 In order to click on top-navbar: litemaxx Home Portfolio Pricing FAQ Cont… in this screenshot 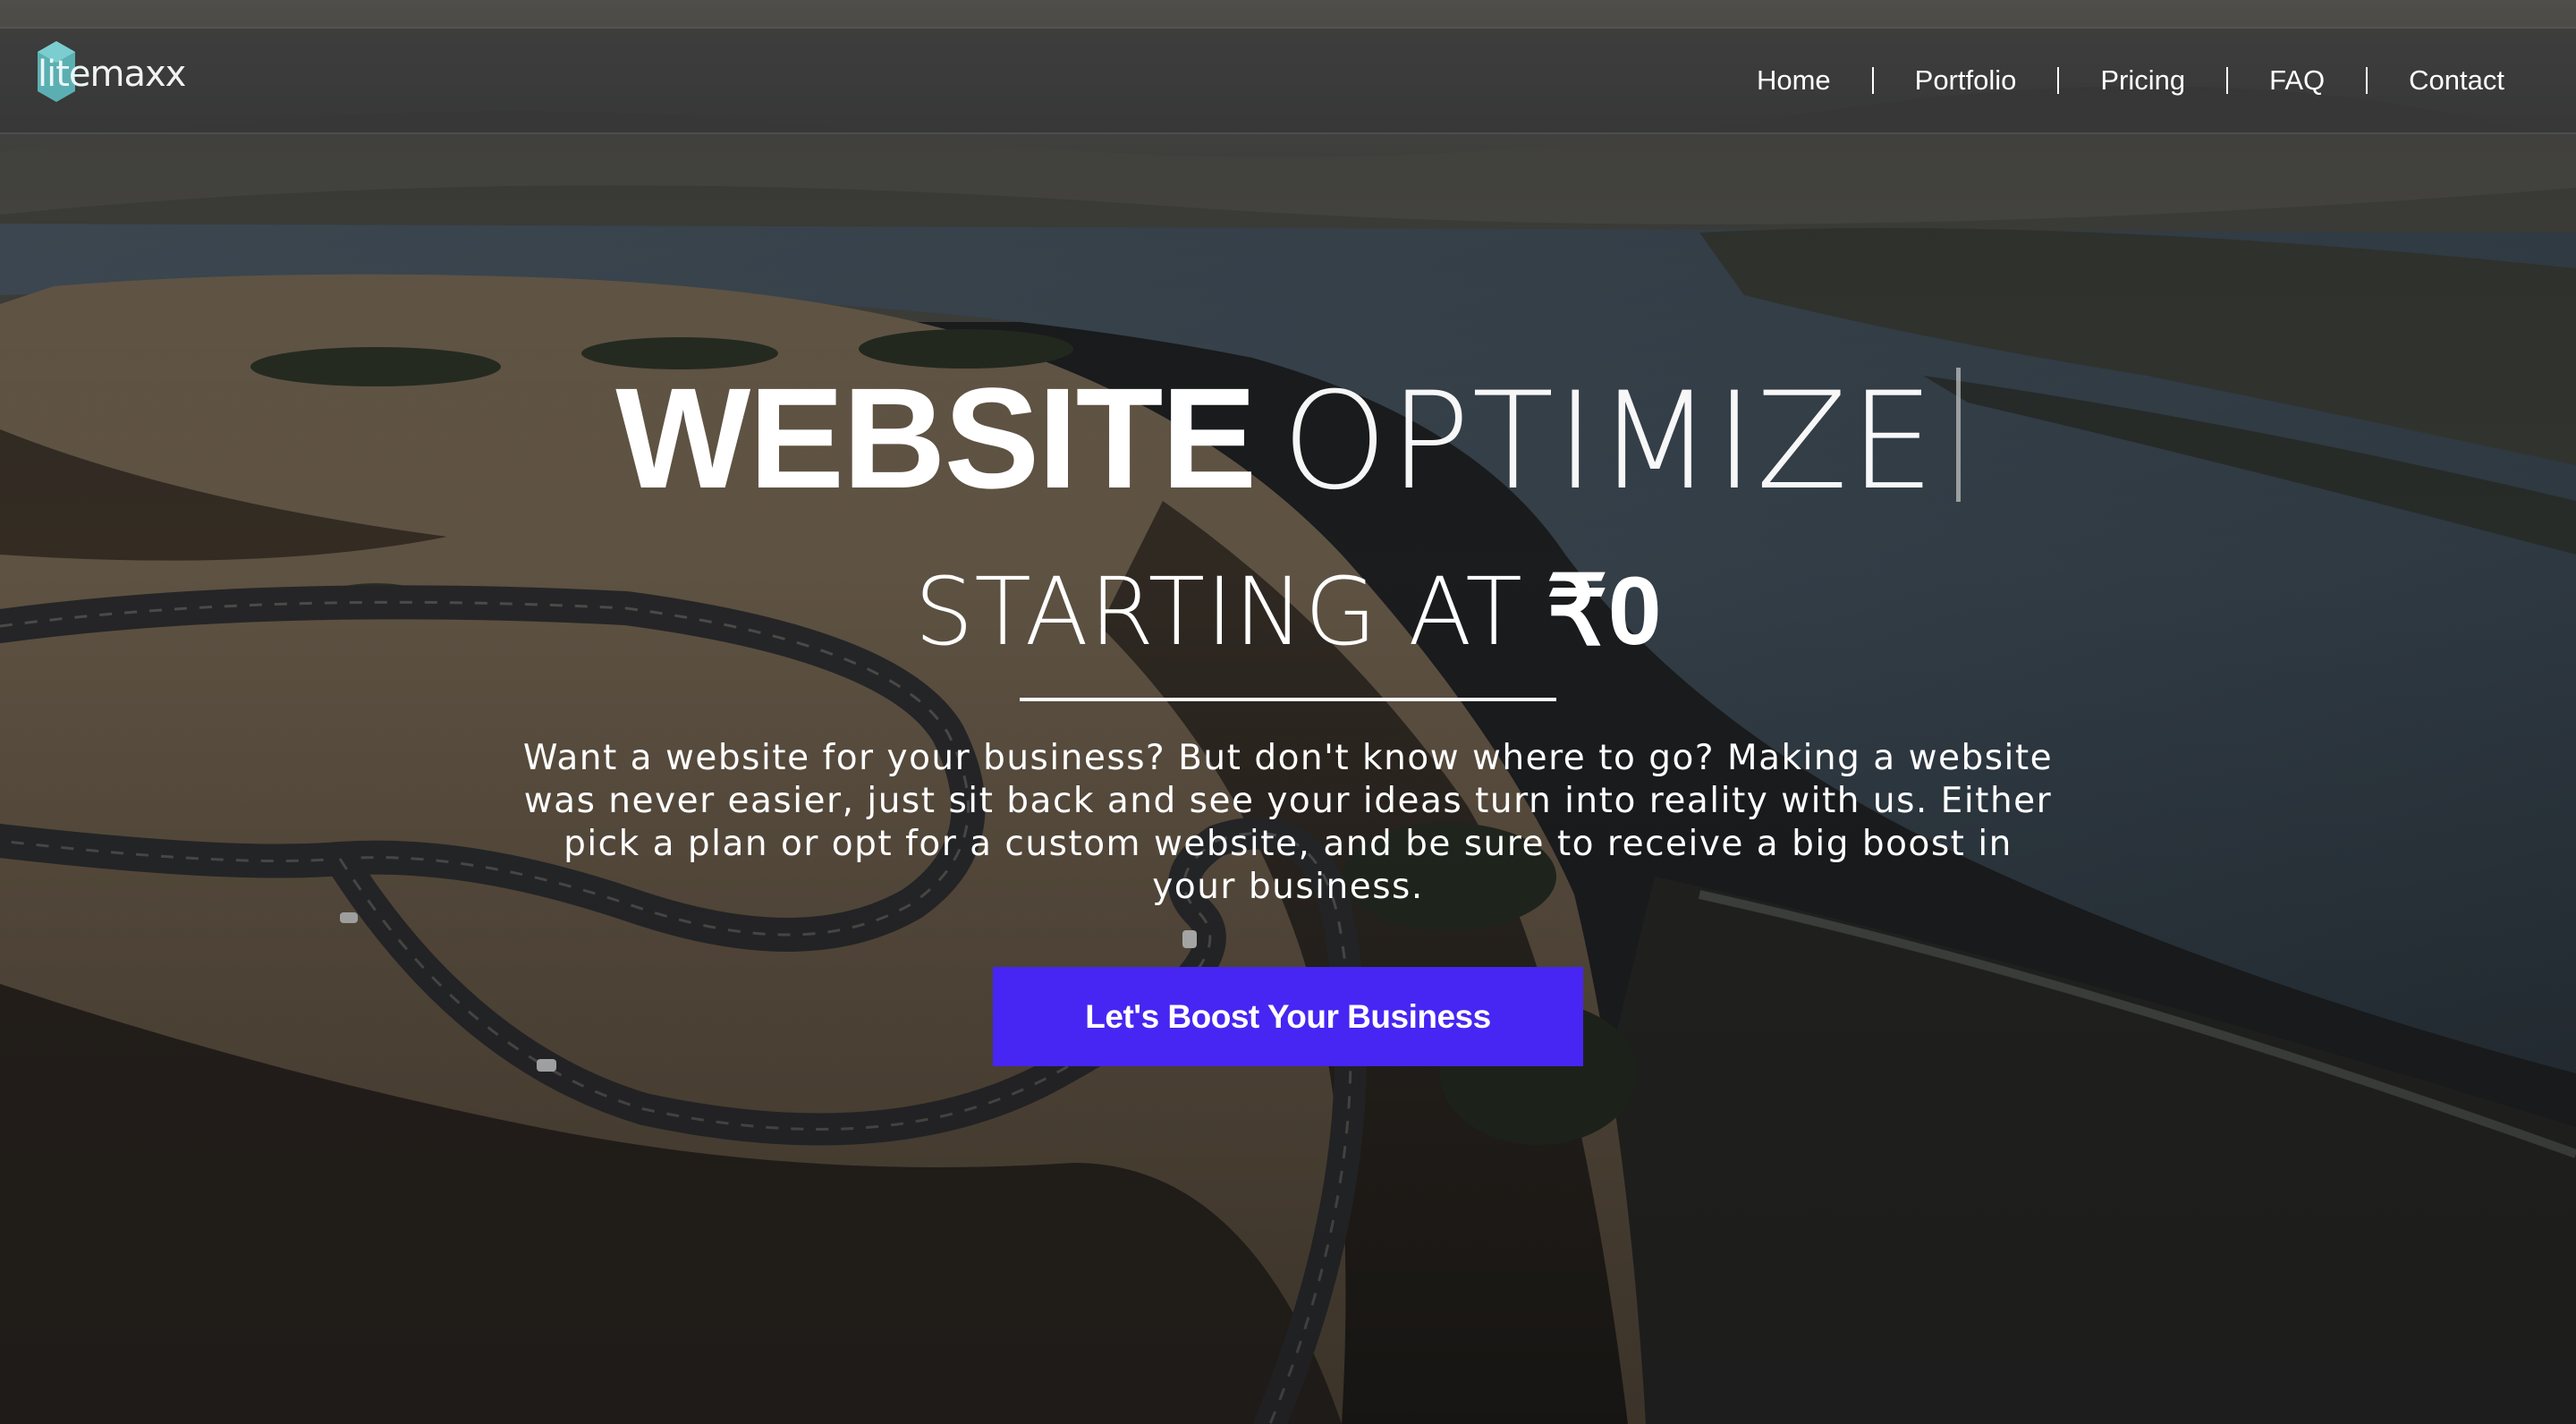, I will do `click(1288, 80)`.